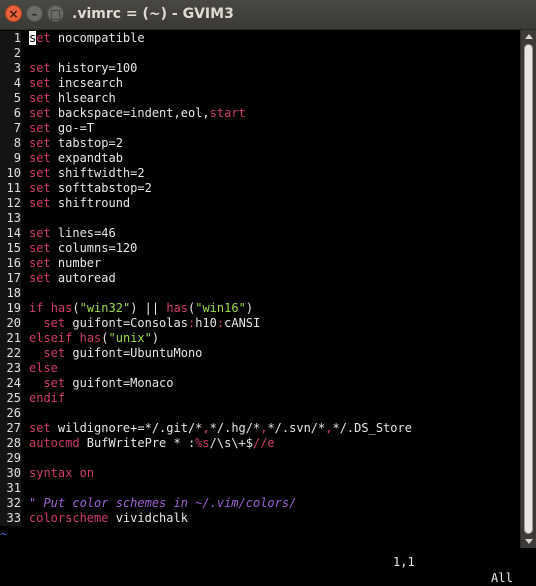 This screenshot has height=586, width=536. I want to click on code-token: */.hg/*, so click(235, 428).